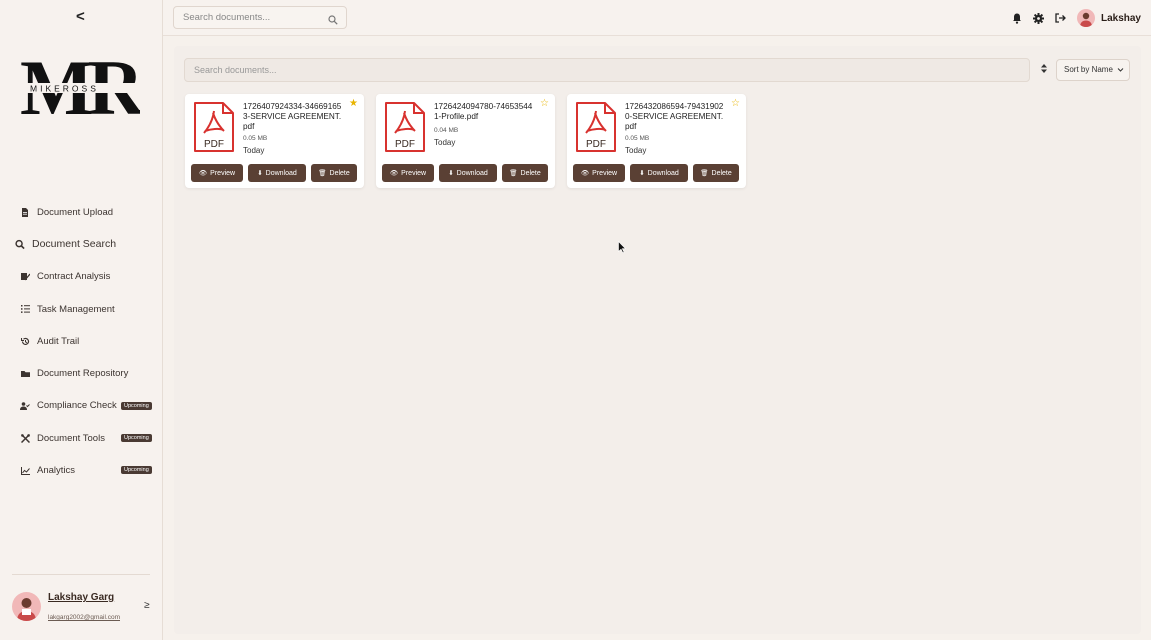  I want to click on sidebar-item-contract-analysis: Contract Analysis, so click(81, 277).